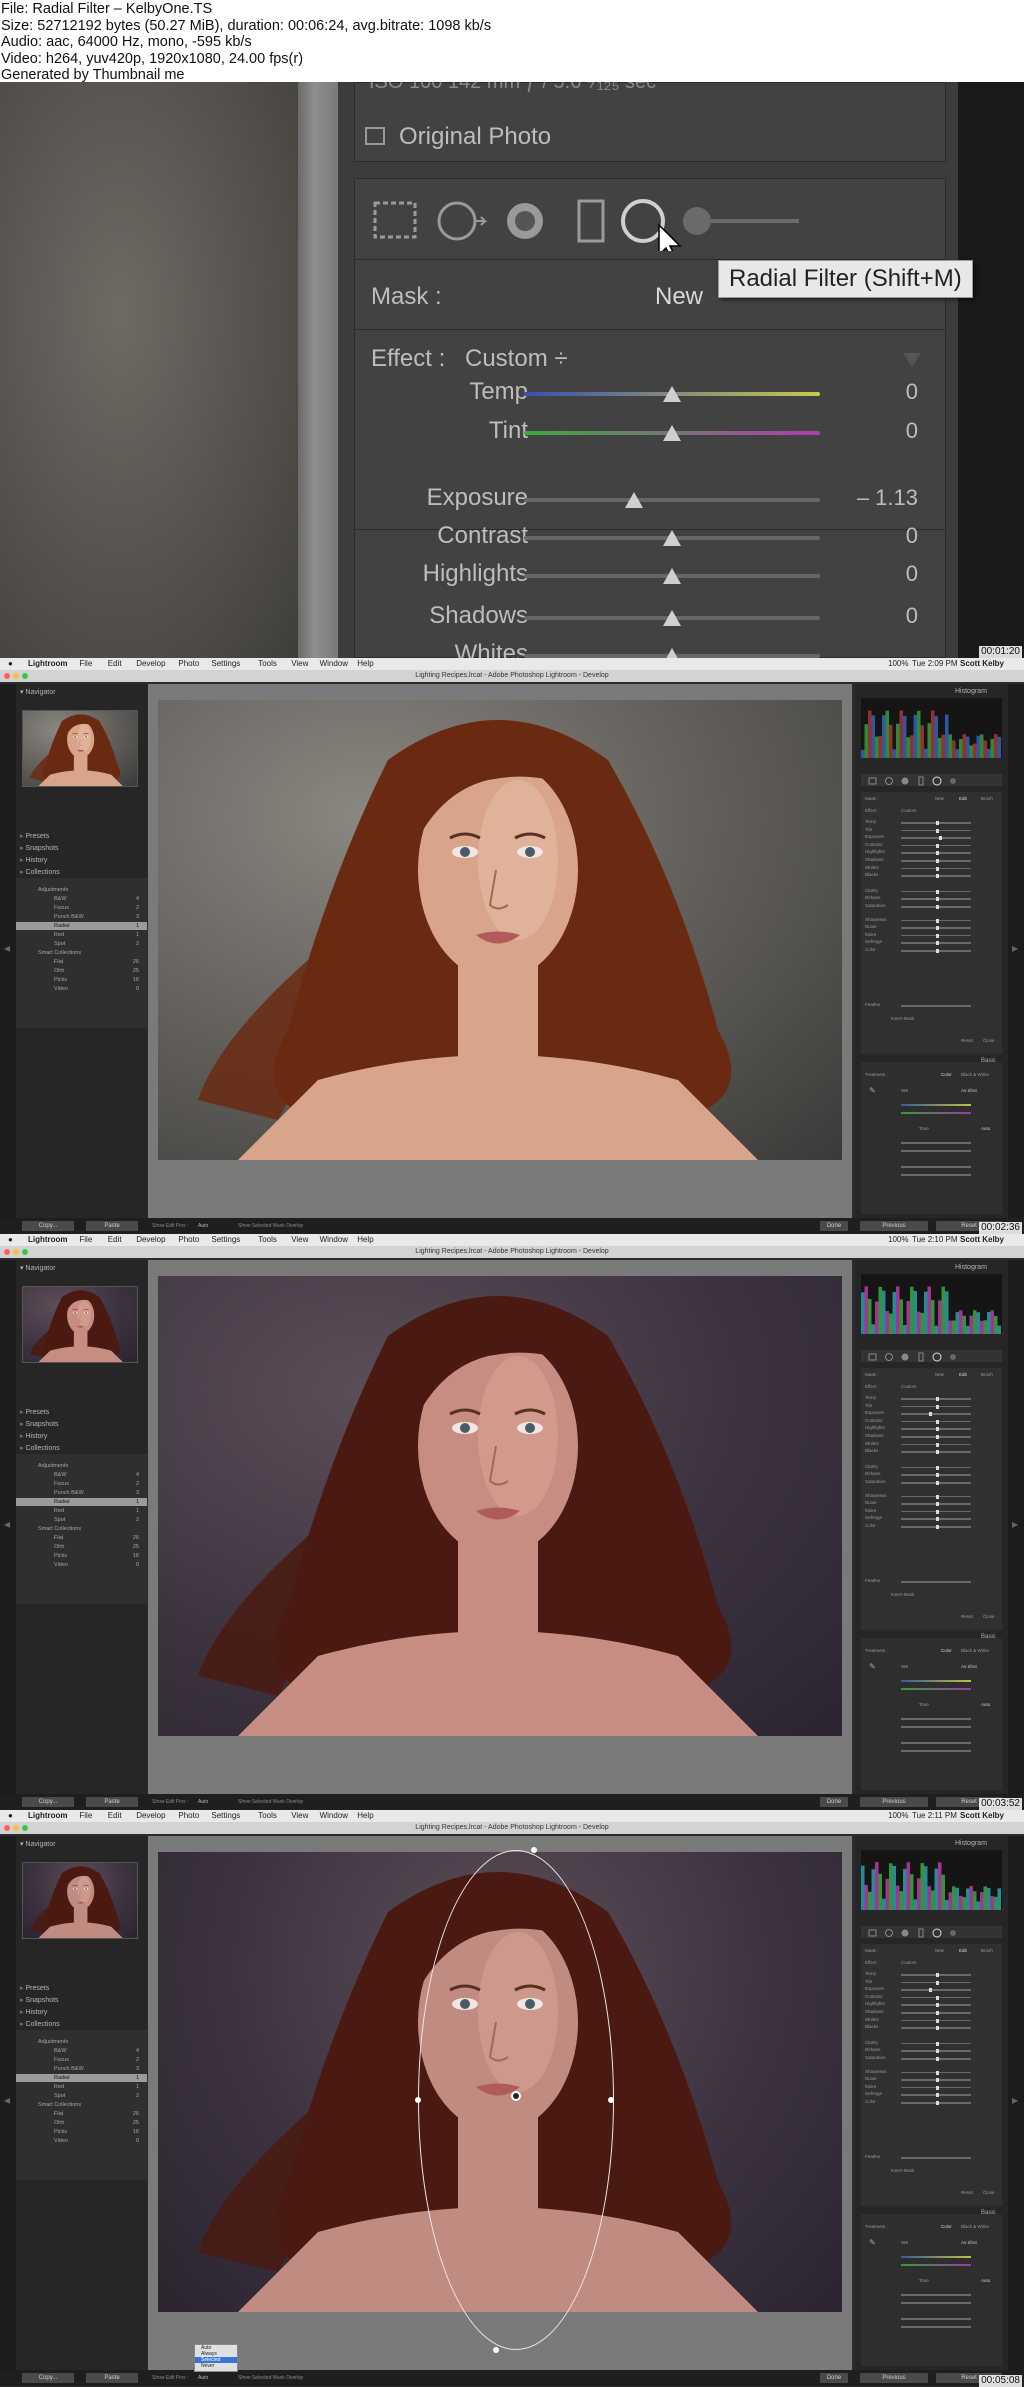 The height and width of the screenshot is (2387, 1024). What do you see at coordinates (334, 1816) in the screenshot?
I see `menu-window: Window` at bounding box center [334, 1816].